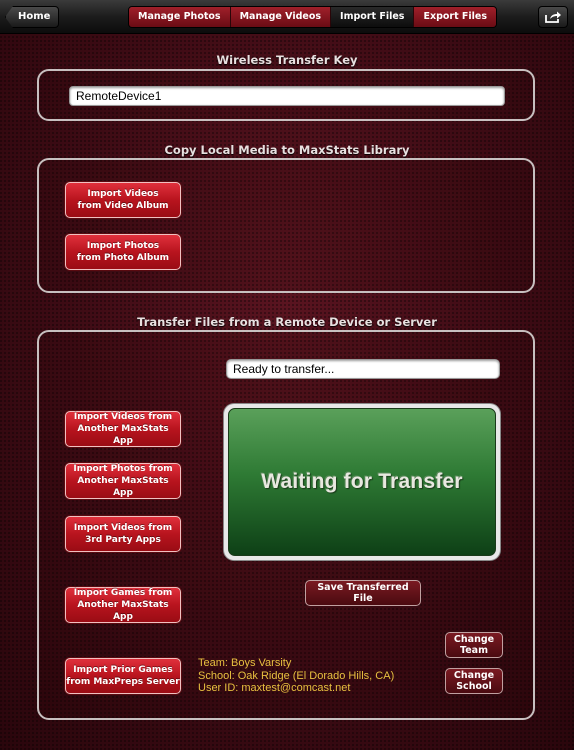 This screenshot has height=750, width=574. Describe the element at coordinates (281, 17) in the screenshot. I see `tab-manage-videos: Manage Videos` at that location.